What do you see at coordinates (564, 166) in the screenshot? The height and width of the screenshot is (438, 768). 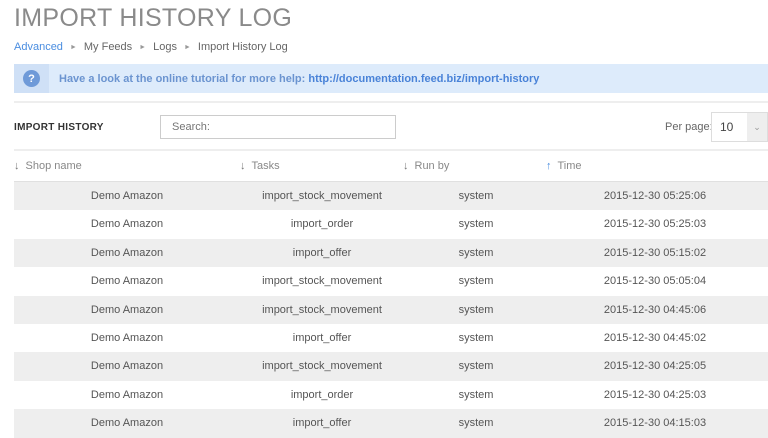 I see `column-time: ↑ Time` at bounding box center [564, 166].